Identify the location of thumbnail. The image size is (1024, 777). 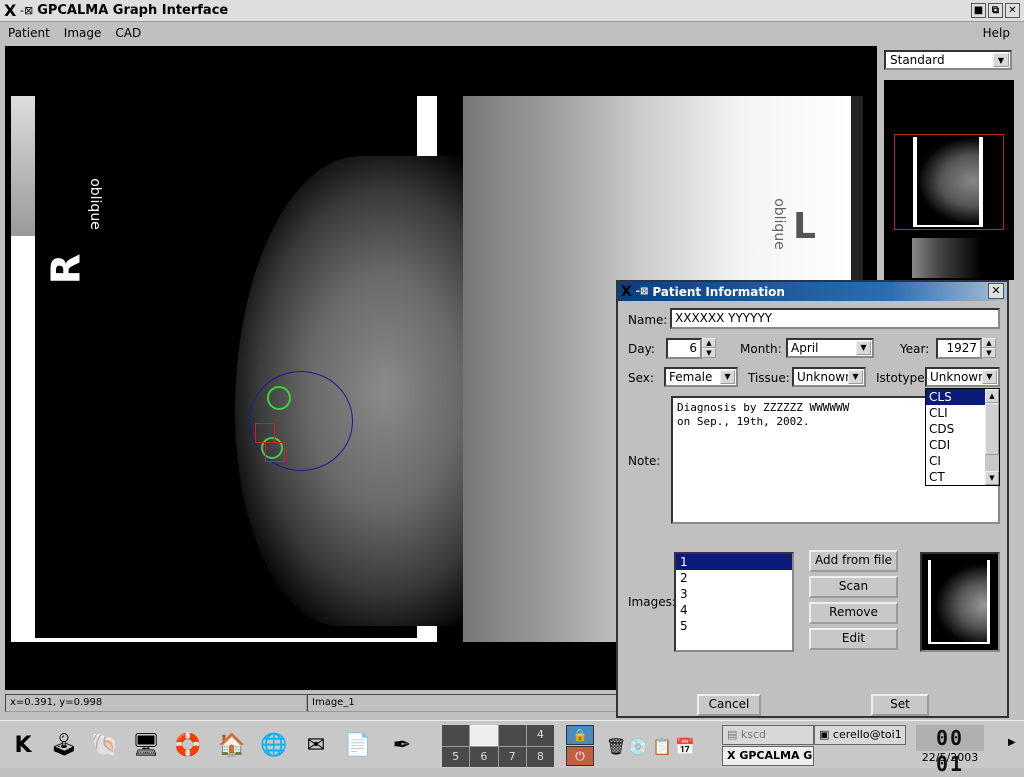
(947, 258).